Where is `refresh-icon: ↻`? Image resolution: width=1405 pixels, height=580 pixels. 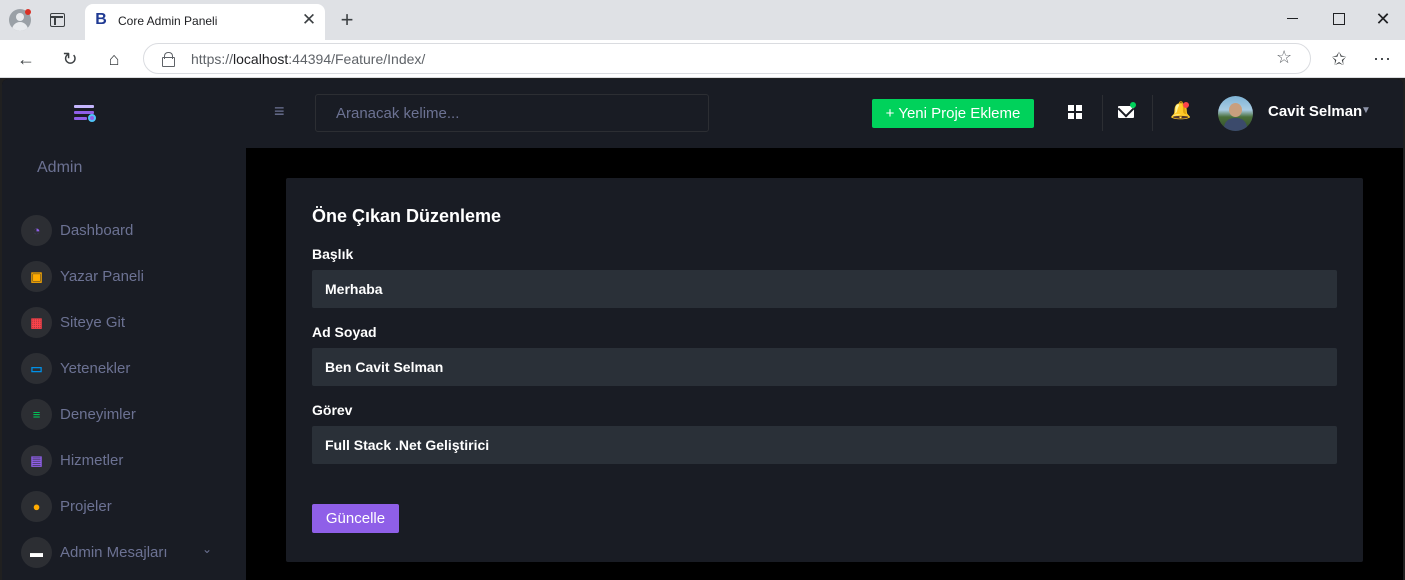 refresh-icon: ↻ is located at coordinates (70, 59).